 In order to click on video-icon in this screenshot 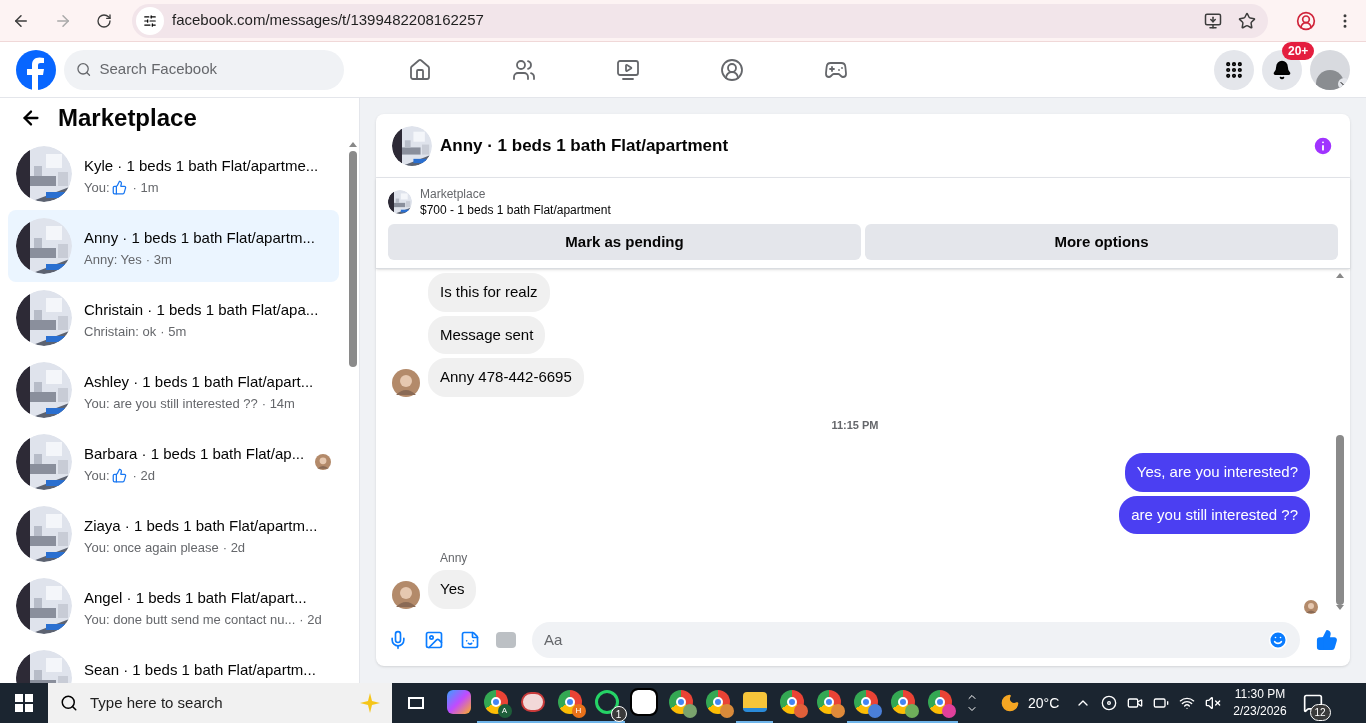, I will do `click(628, 69)`.